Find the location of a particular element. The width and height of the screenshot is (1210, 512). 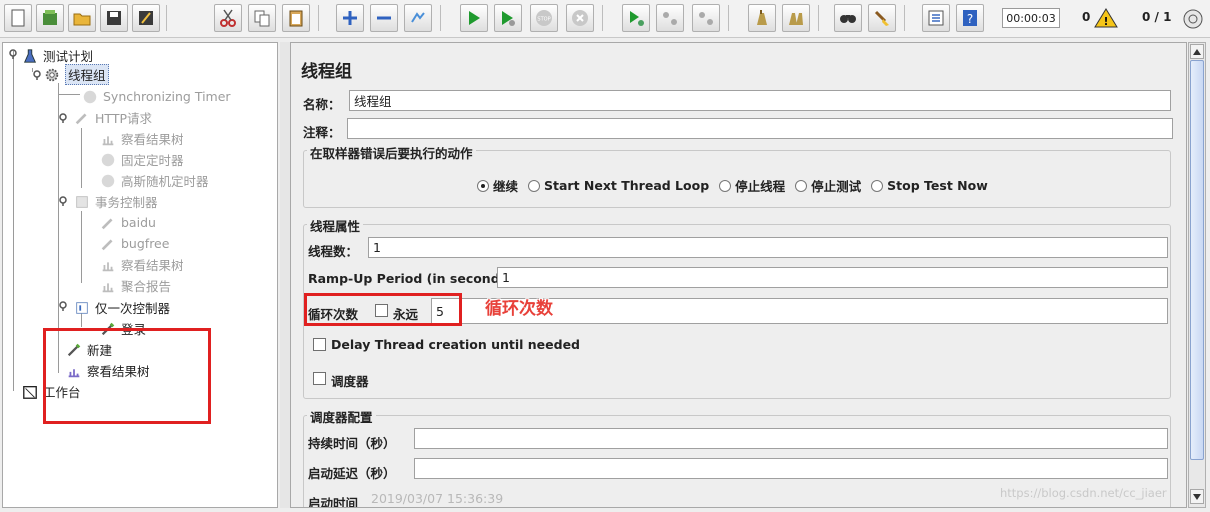

duration-field is located at coordinates (791, 438).